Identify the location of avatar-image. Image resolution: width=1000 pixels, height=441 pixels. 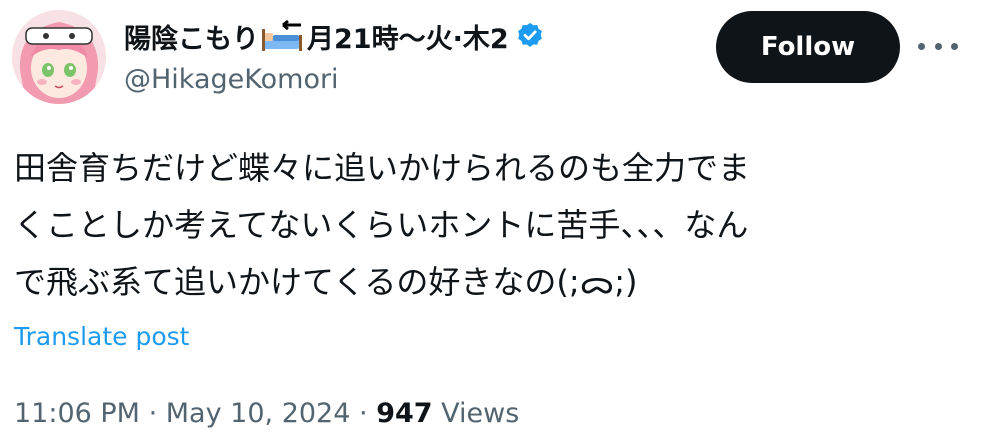
(59, 57).